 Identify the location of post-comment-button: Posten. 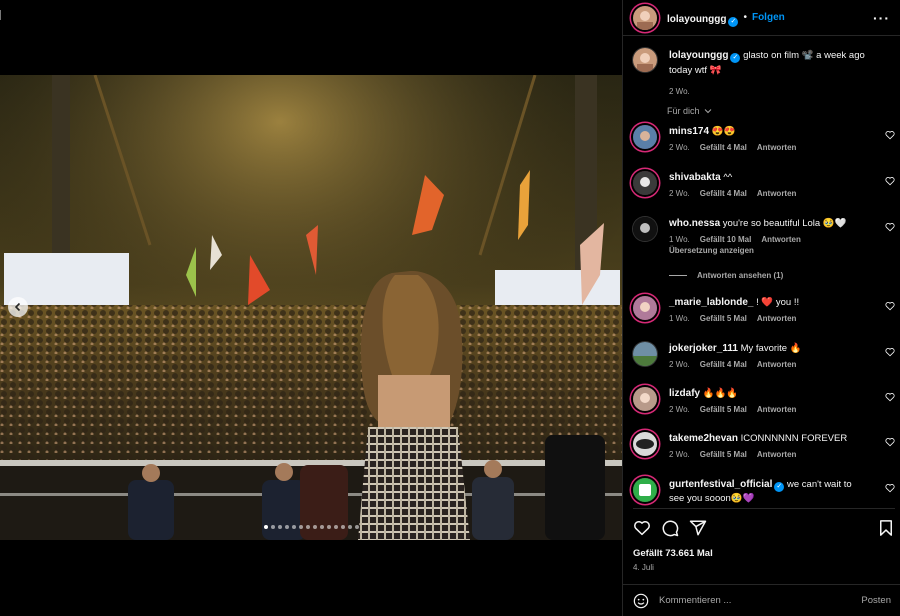
(876, 600).